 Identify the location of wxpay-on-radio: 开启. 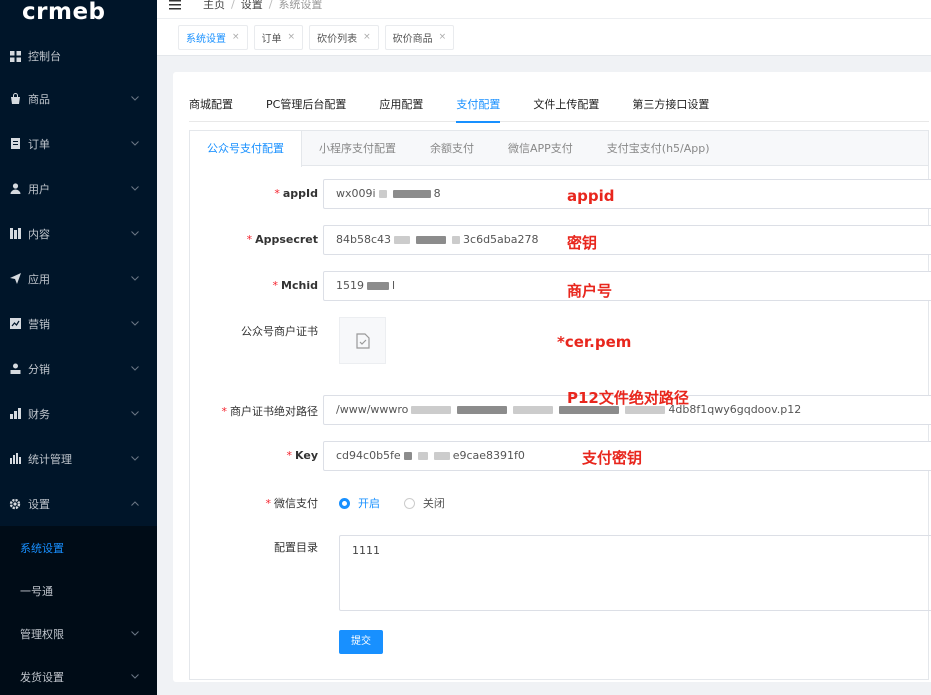
(359, 503).